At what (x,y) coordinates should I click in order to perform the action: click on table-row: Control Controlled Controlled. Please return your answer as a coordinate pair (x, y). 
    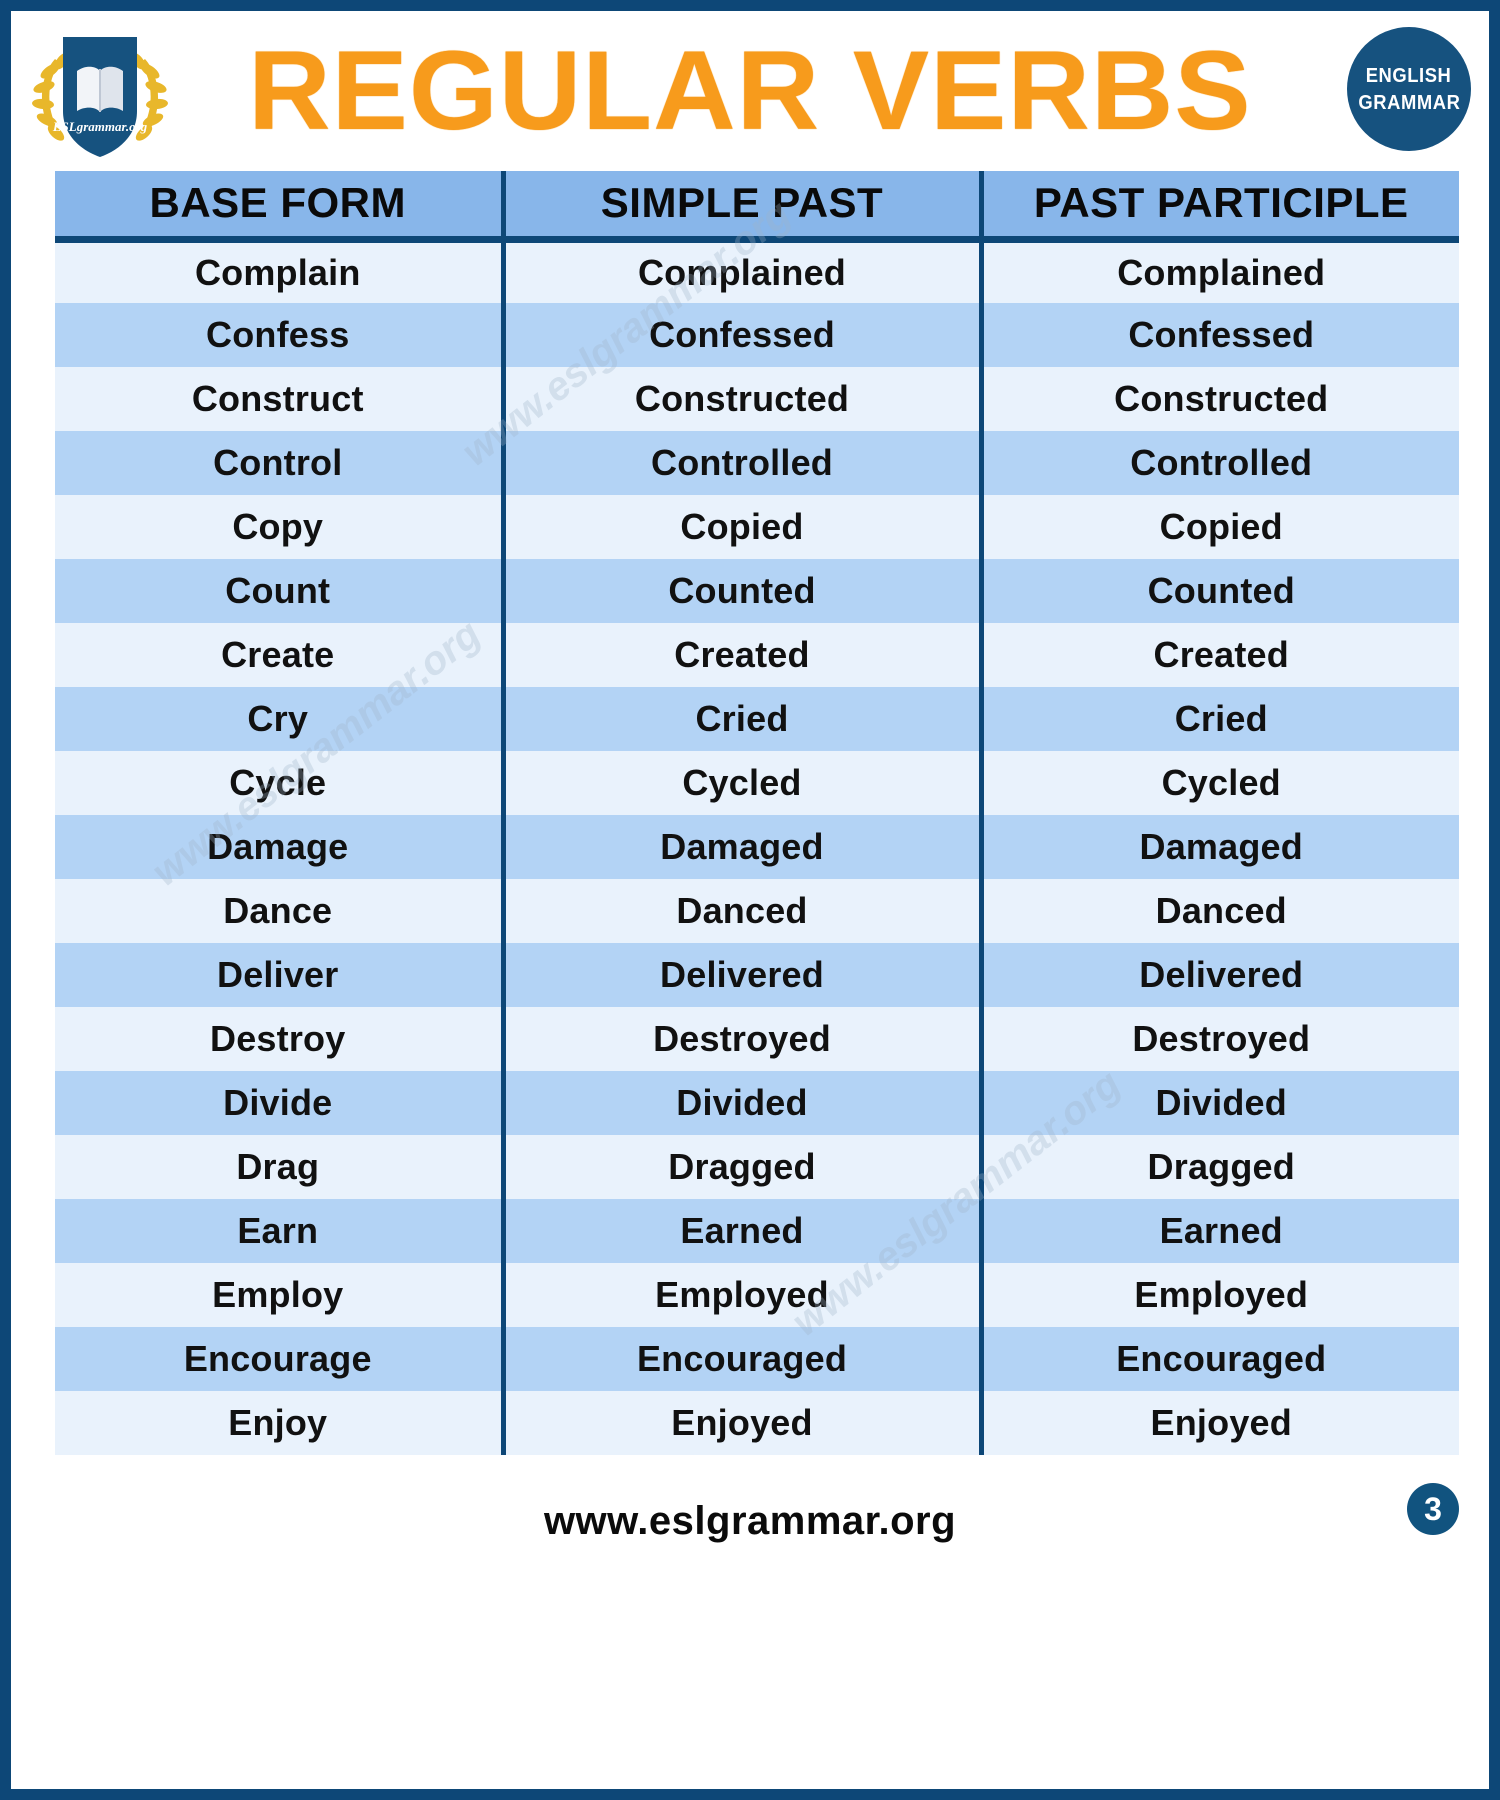
    Looking at the image, I should click on (757, 463).